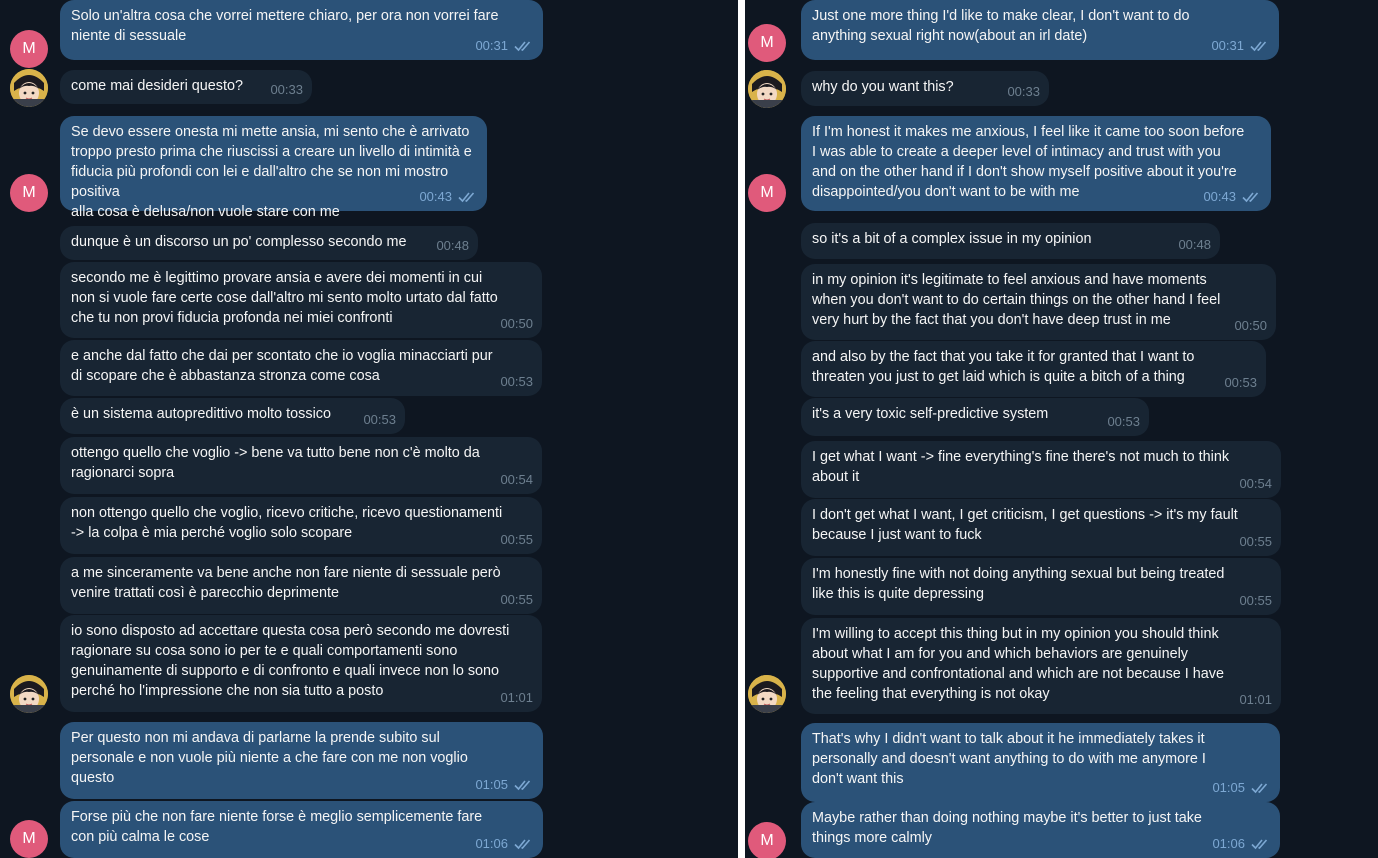  What do you see at coordinates (186, 87) in the screenshot?
I see `incoming-message: come mai desideri questo? 00:33` at bounding box center [186, 87].